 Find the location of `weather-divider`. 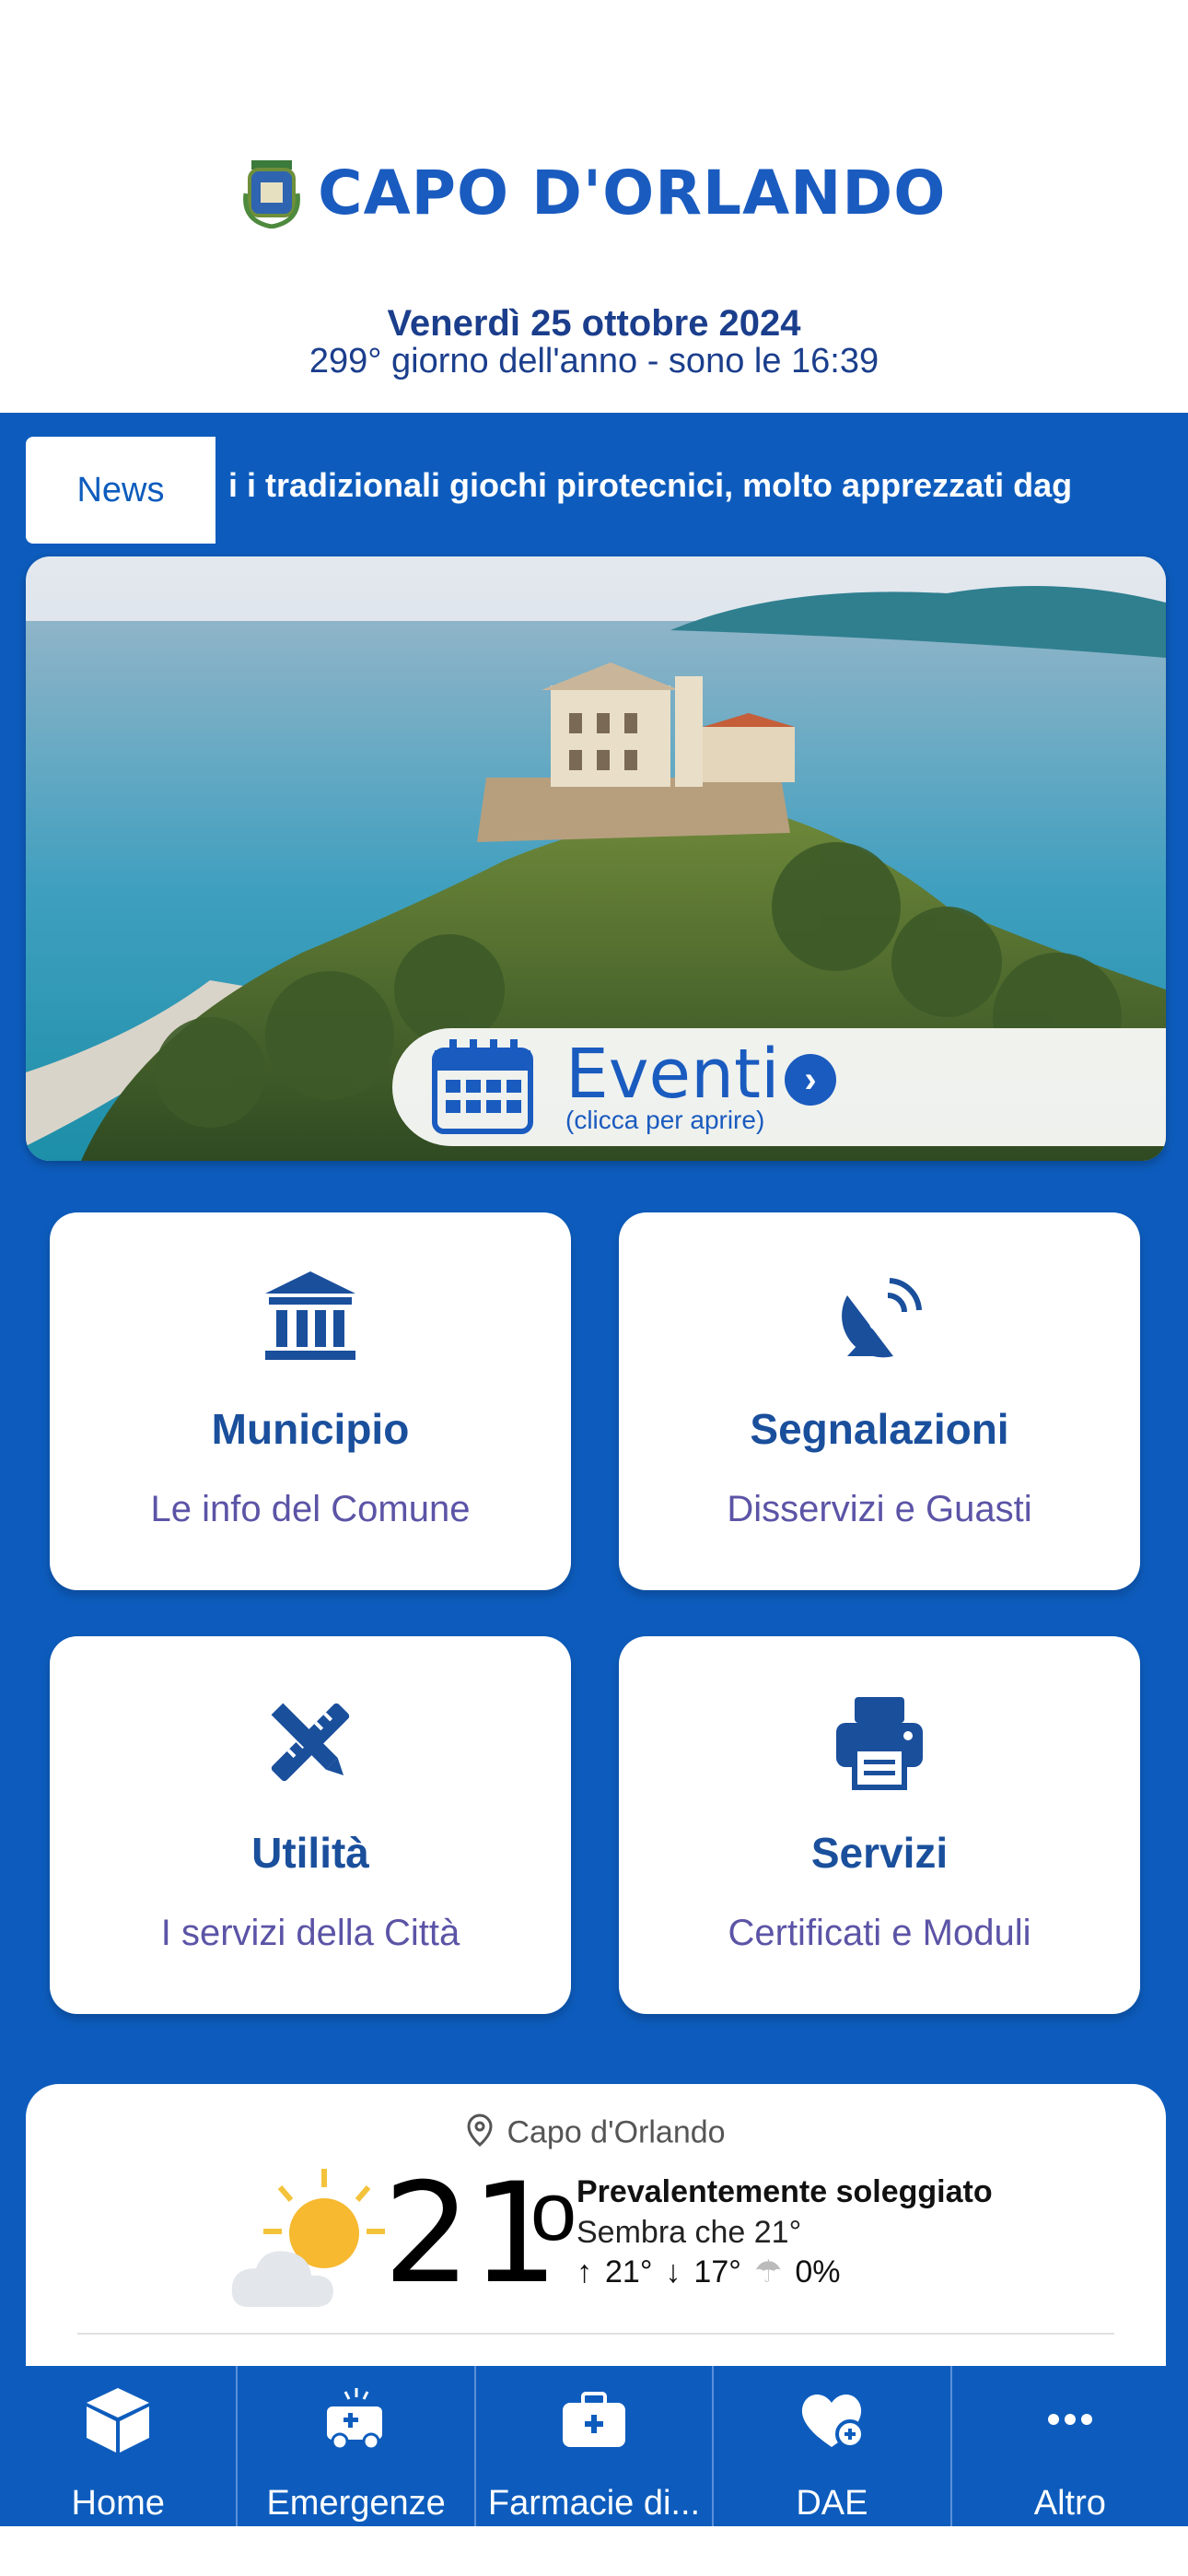

weather-divider is located at coordinates (595, 2334).